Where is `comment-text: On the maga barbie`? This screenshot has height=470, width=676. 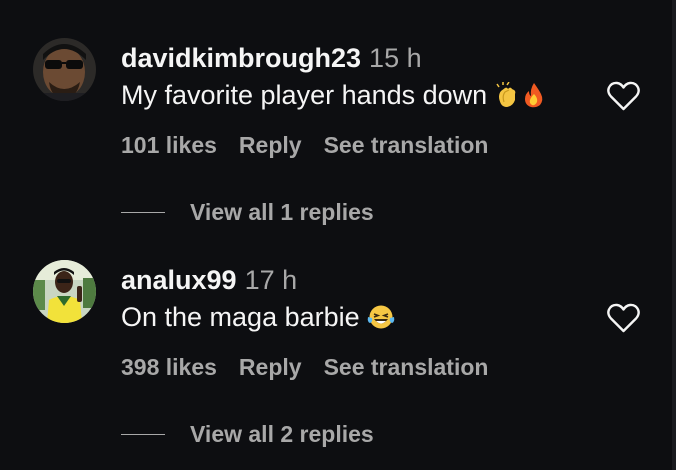 comment-text: On the maga barbie is located at coordinates (258, 319).